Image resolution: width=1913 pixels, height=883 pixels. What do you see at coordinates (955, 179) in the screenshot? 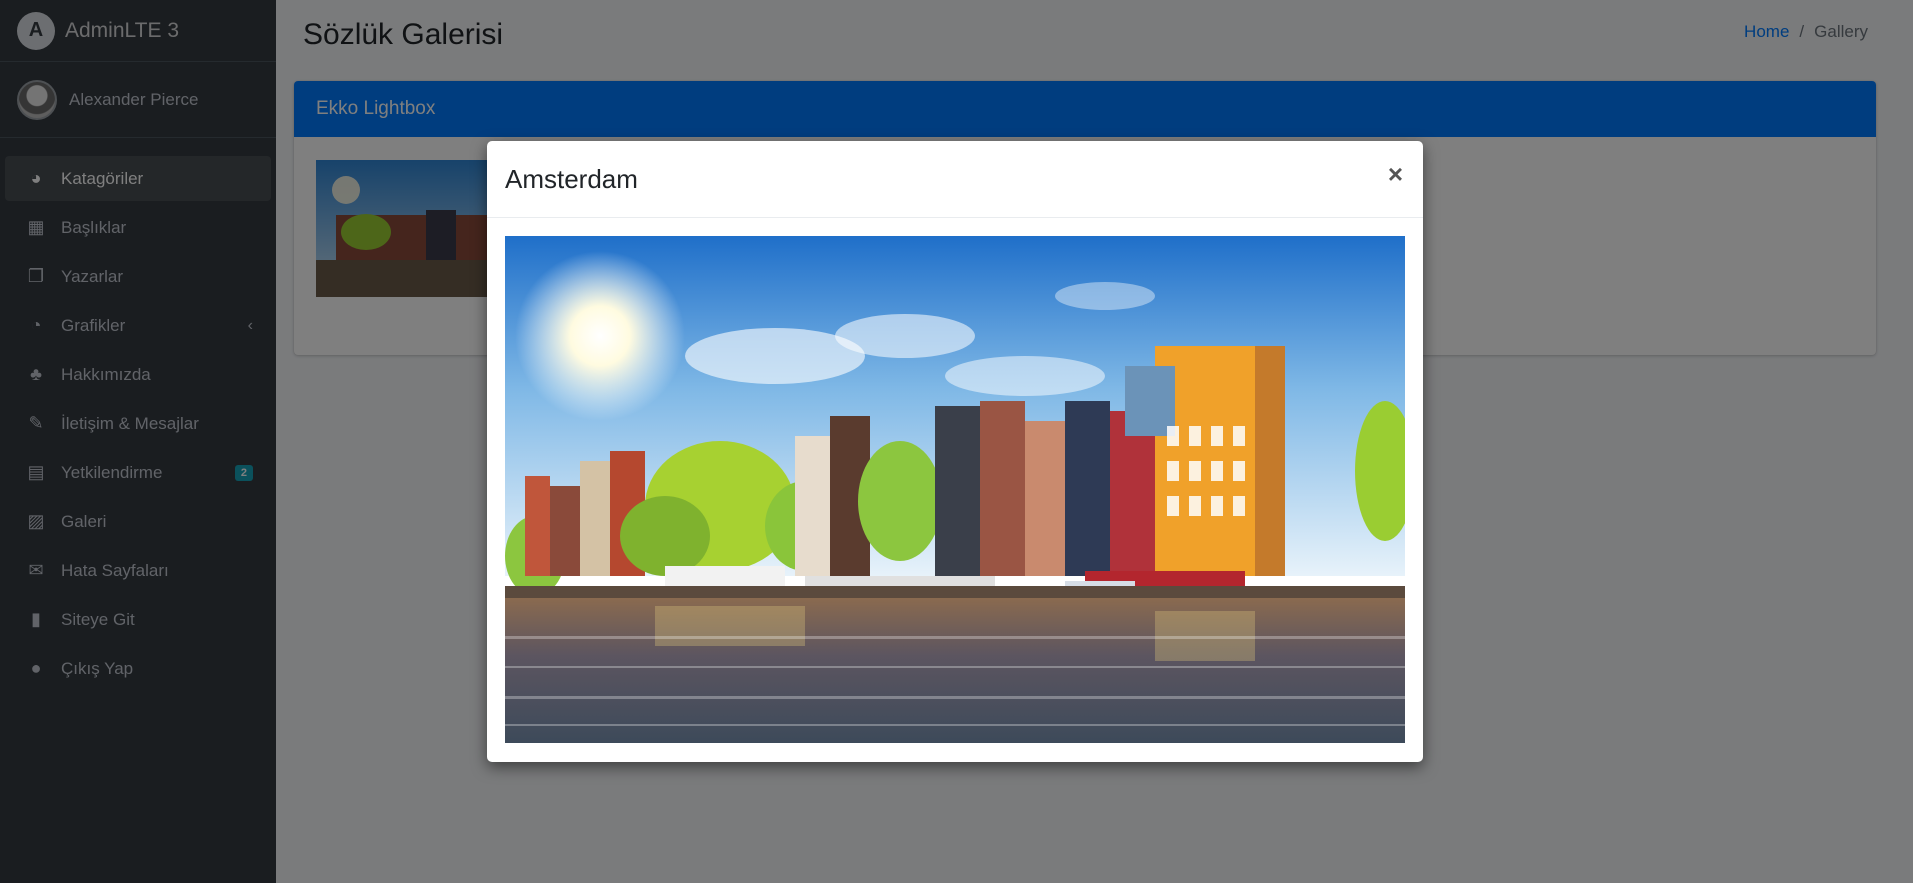
I see `modal-header: Amsterdam ×` at bounding box center [955, 179].